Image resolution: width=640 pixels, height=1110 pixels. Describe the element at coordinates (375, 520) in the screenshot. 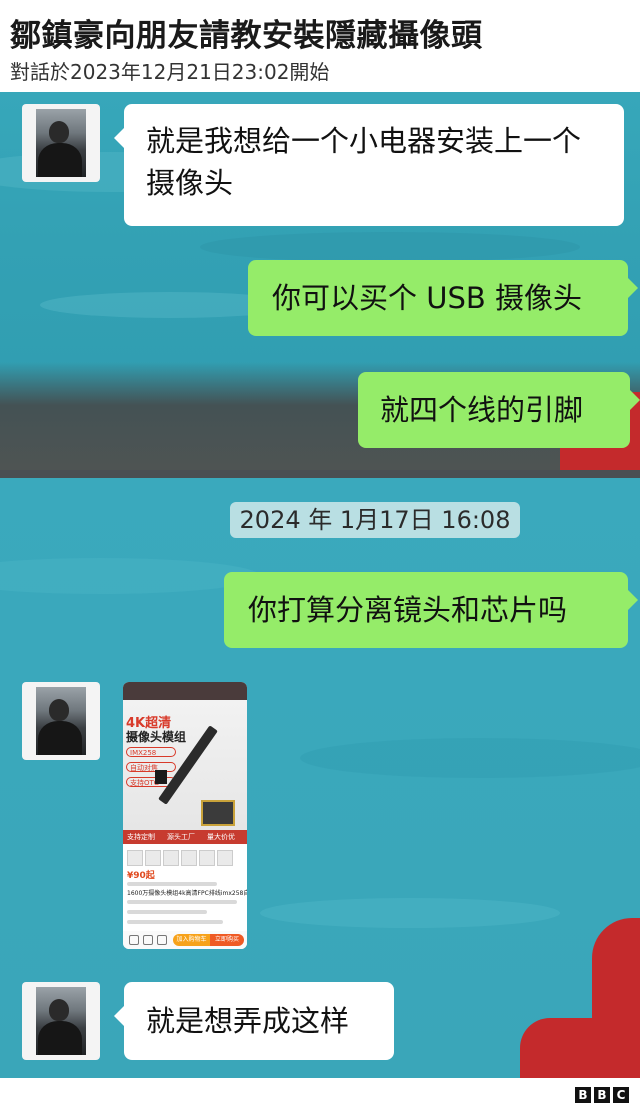

I see `chat-timestamp: 2024 年 1月17日 16:08` at that location.